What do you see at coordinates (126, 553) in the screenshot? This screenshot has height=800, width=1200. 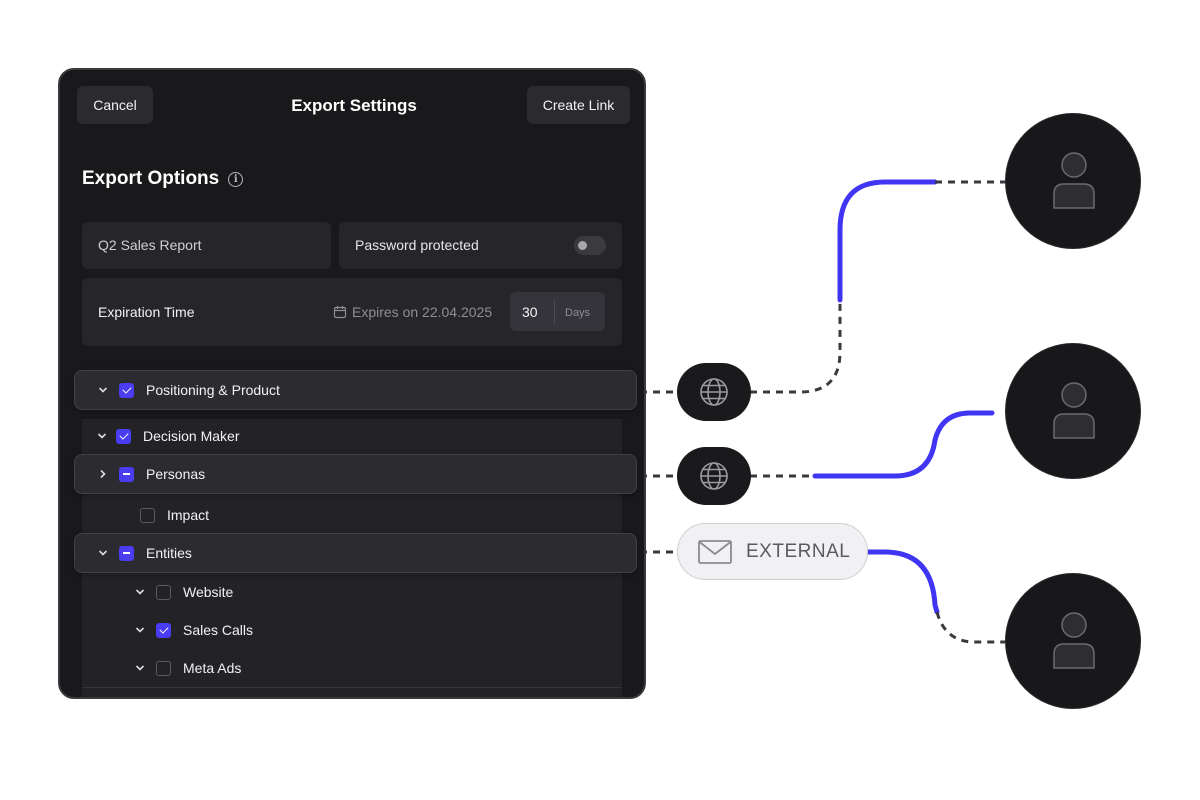 I see `checkbox-entities` at bounding box center [126, 553].